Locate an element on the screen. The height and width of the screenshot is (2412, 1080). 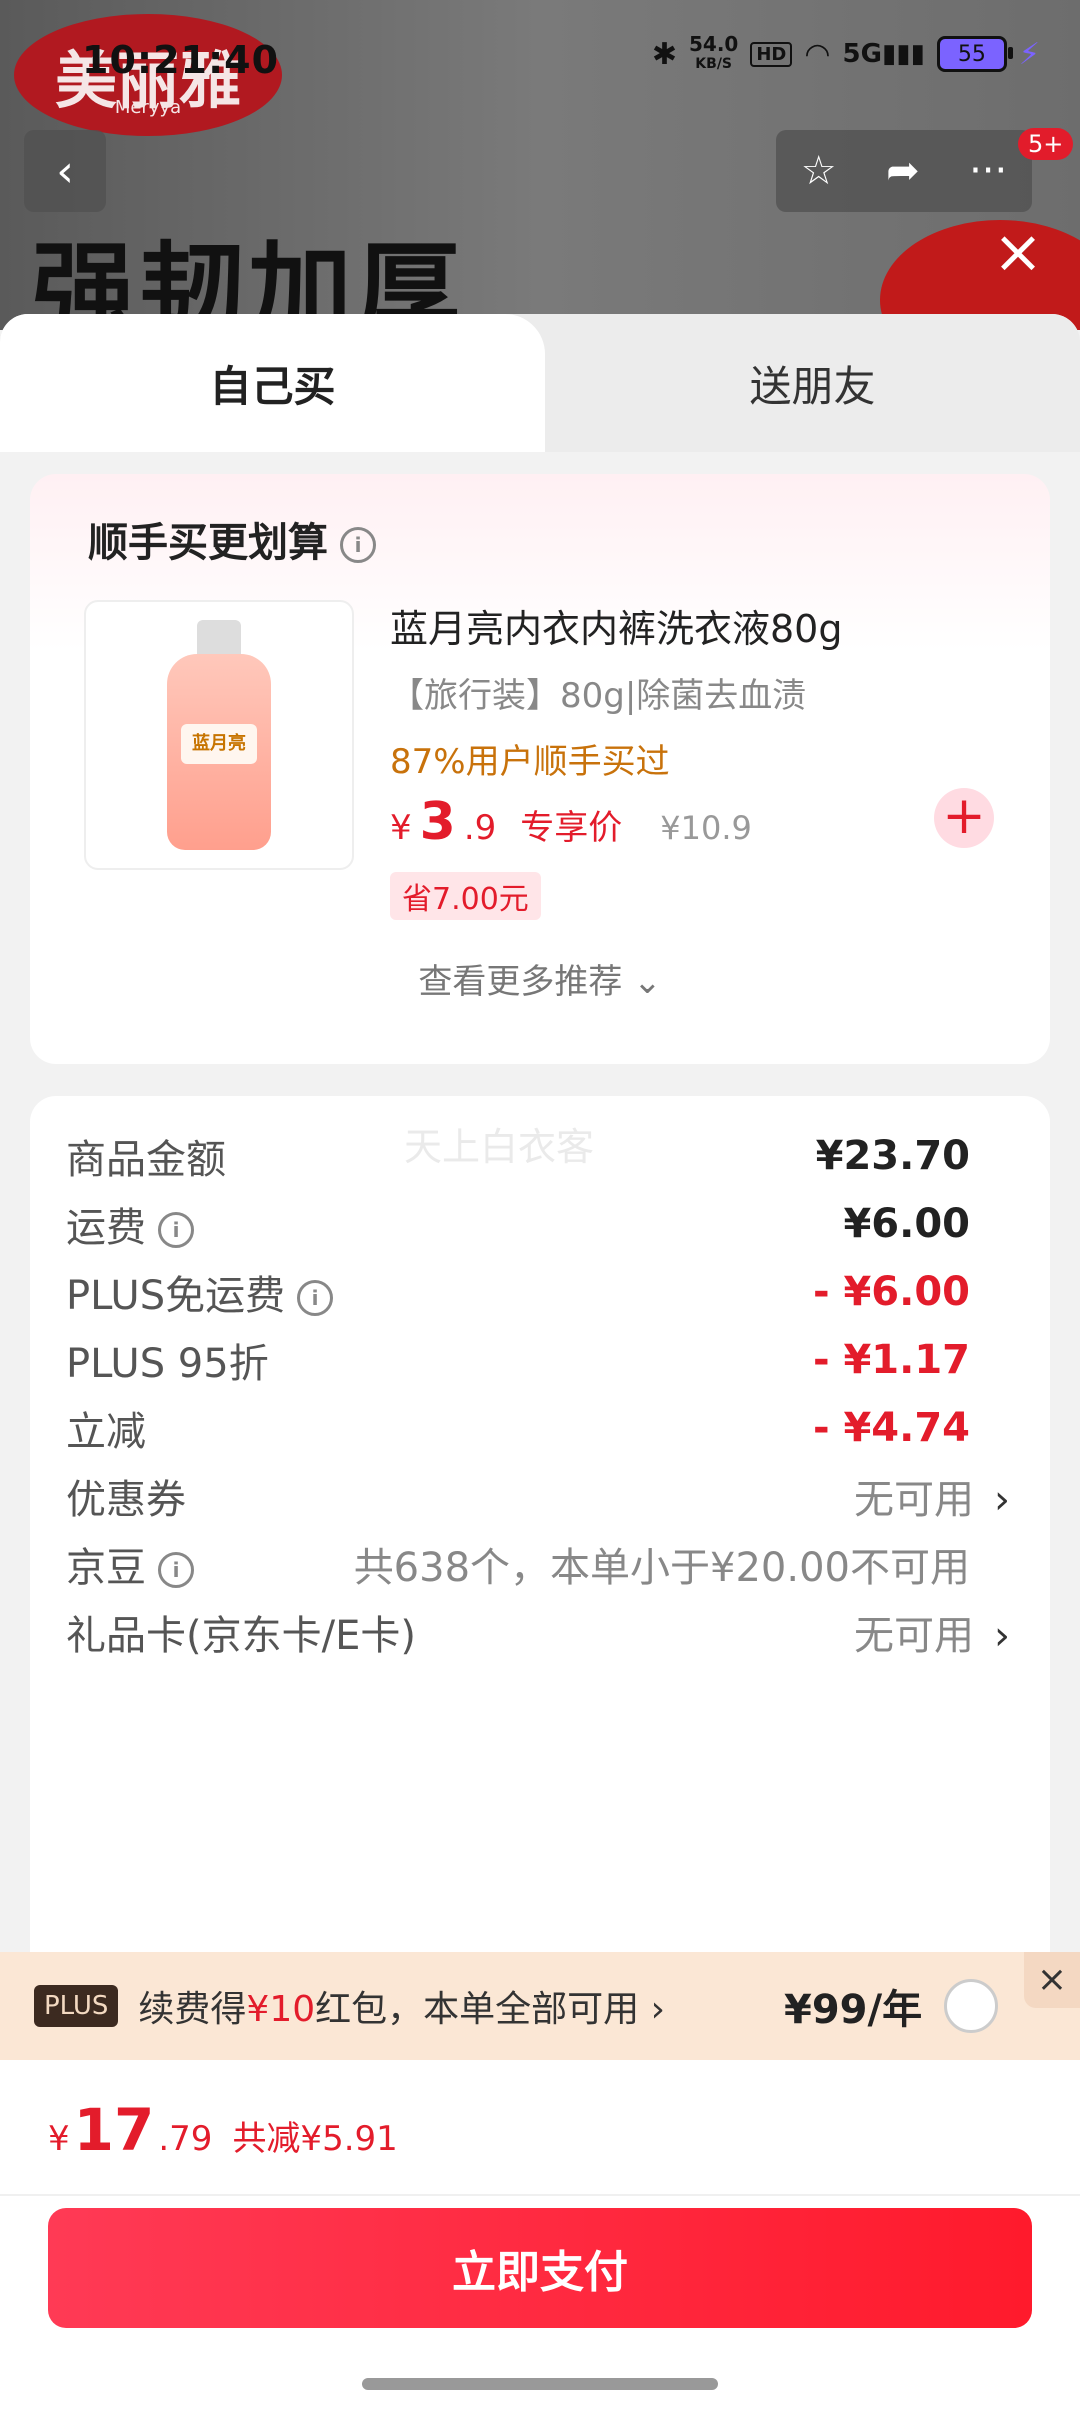
summary-row-gift-card: 礼品卡(京东卡/E卡) 无可用 › is located at coordinates (538, 1632).